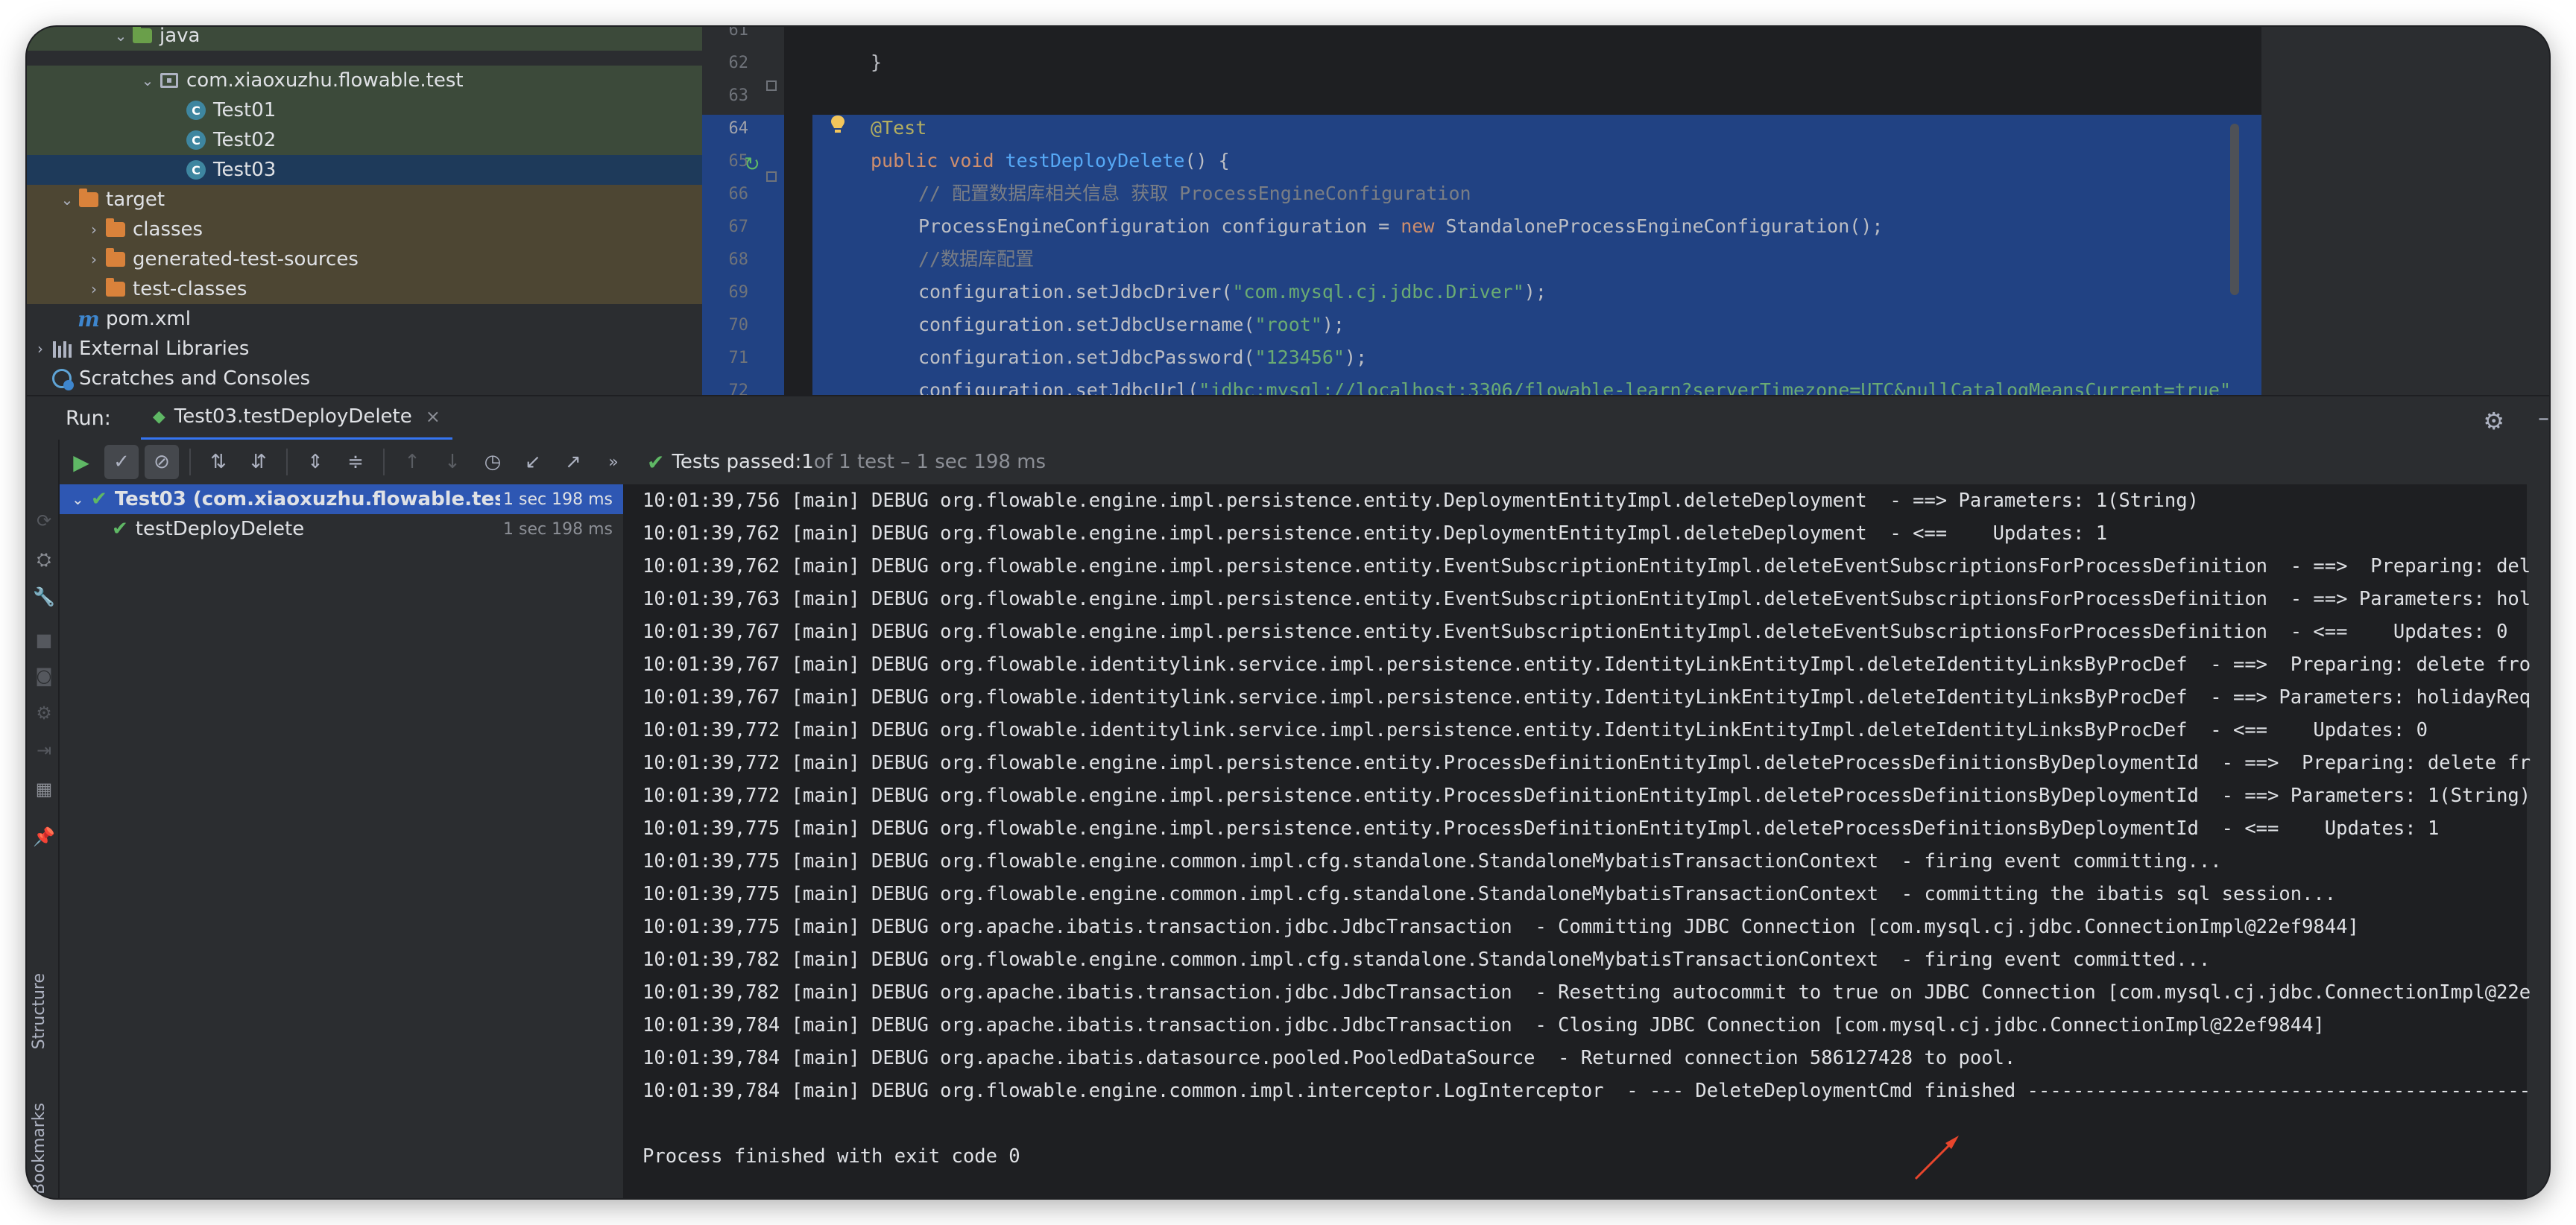 The width and height of the screenshot is (2576, 1225). Describe the element at coordinates (808, 462) in the screenshot. I see `tests-status-count: 1` at that location.